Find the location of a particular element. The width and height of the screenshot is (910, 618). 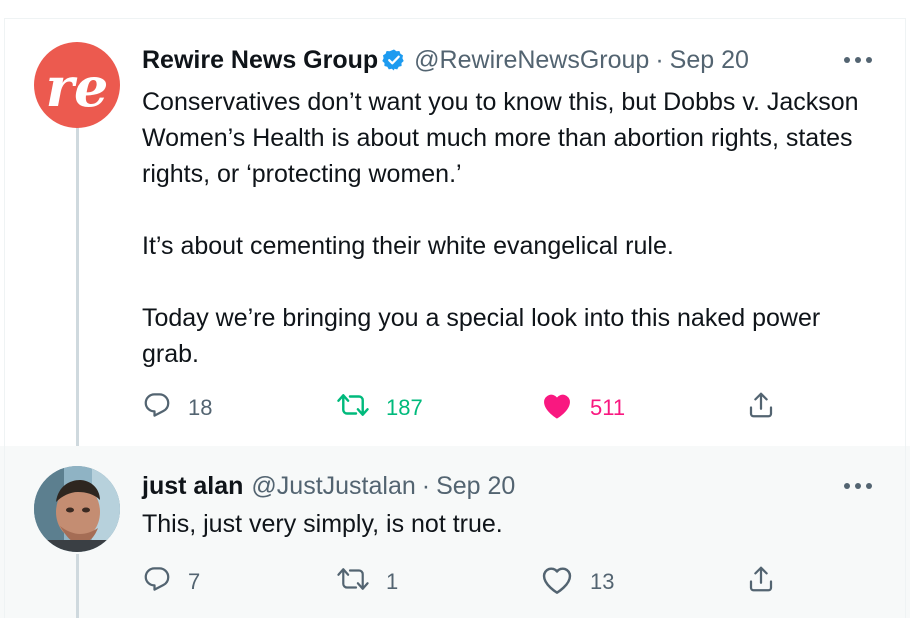

like-count: 13 is located at coordinates (602, 581).